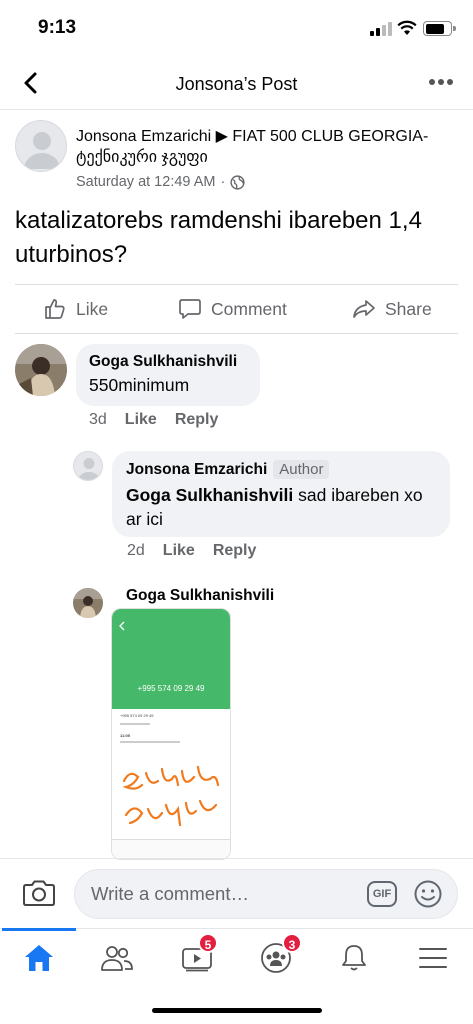  Describe the element at coordinates (382, 894) in the screenshot. I see `gif-button: GIF` at that location.